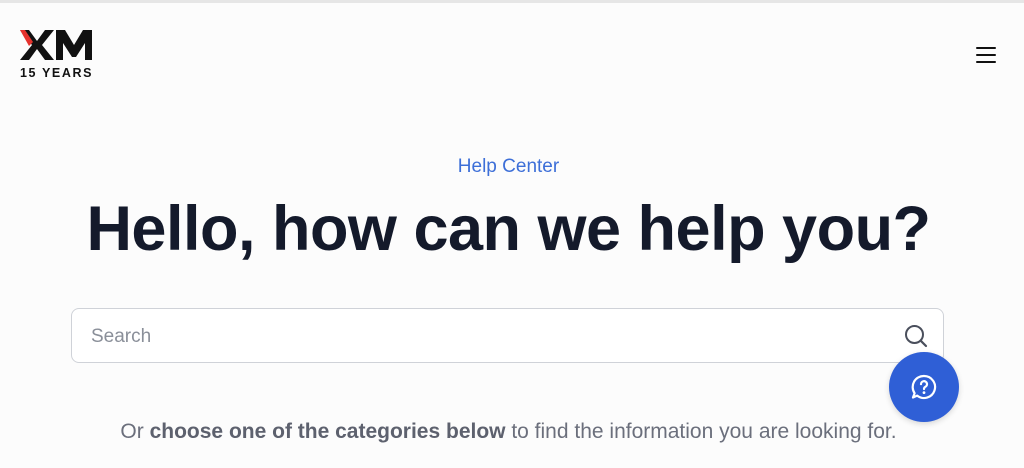 This screenshot has width=1024, height=468. What do you see at coordinates (135, 431) in the screenshot?
I see `categories-prompt-prefix: Or` at bounding box center [135, 431].